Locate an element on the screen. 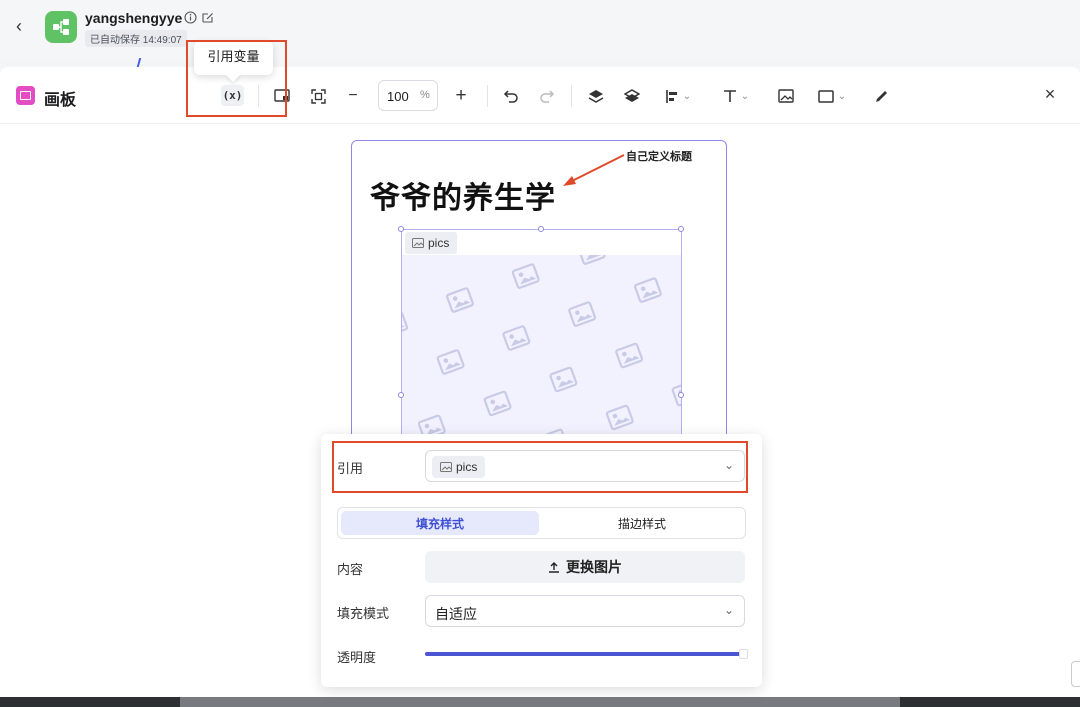 The width and height of the screenshot is (1080, 707). annotation-arrow is located at coordinates (594, 170).